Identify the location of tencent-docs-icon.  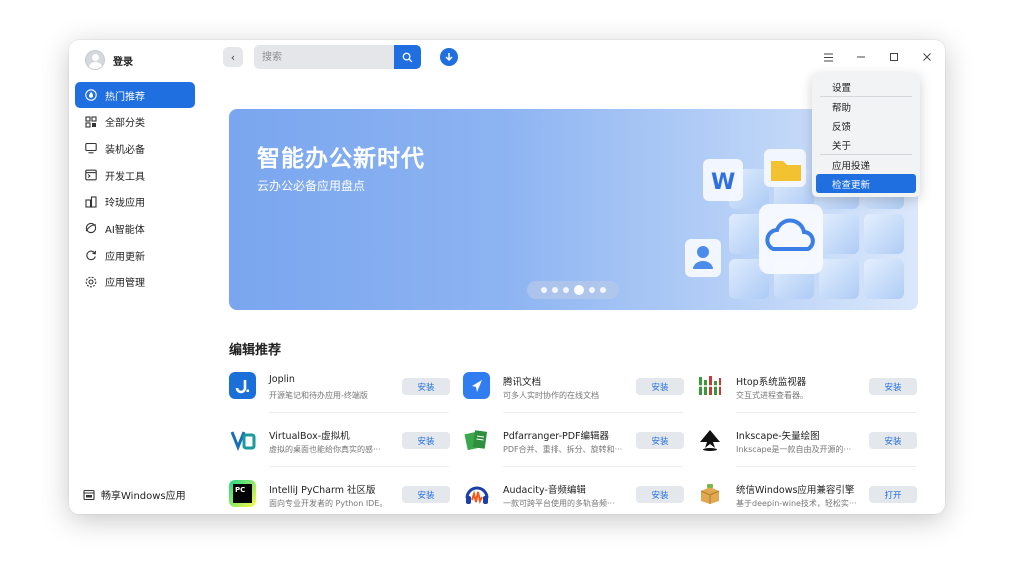
(476, 385).